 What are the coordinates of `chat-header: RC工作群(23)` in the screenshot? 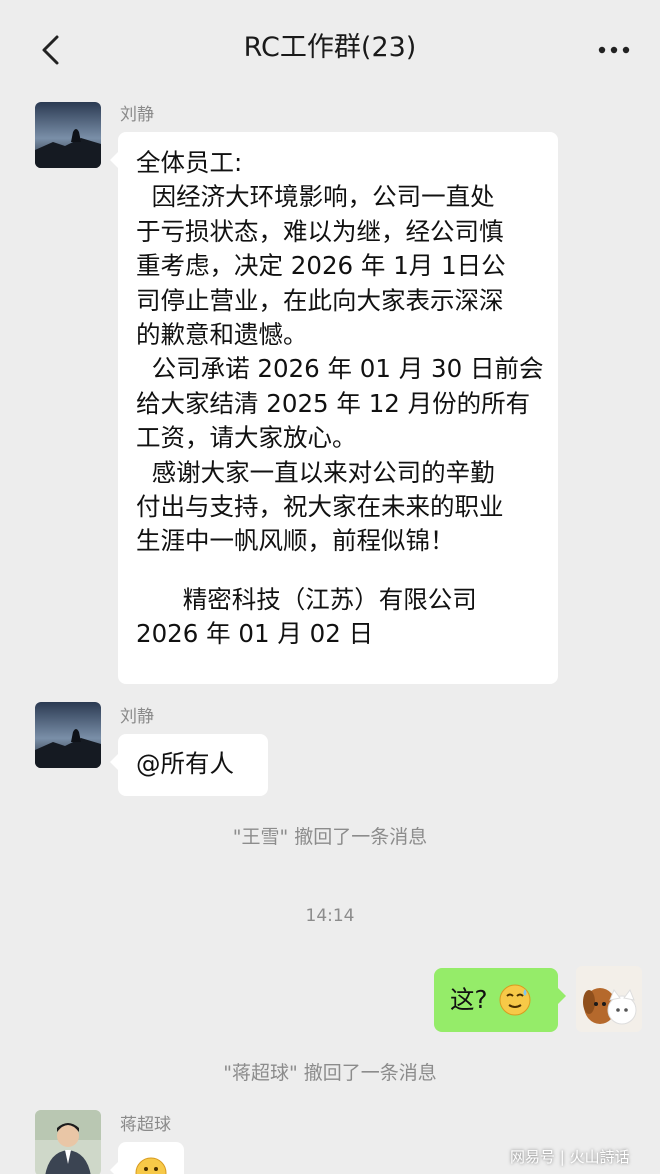 It's located at (330, 48).